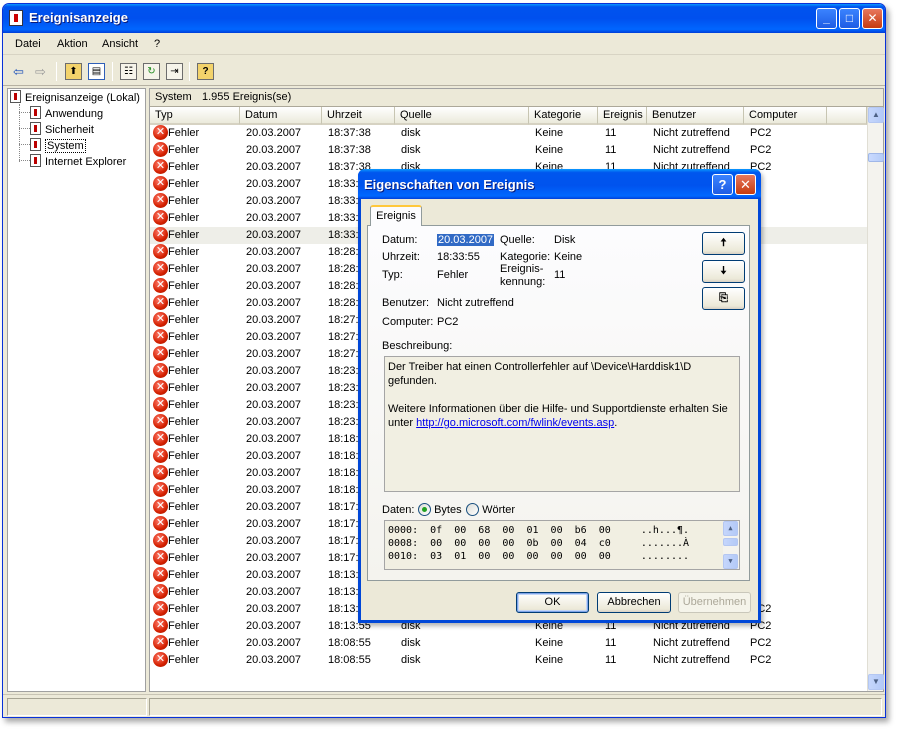 The width and height of the screenshot is (901, 731). Describe the element at coordinates (343, 371) in the screenshot. I see `cell-uhrzeit: 18:23:` at that location.